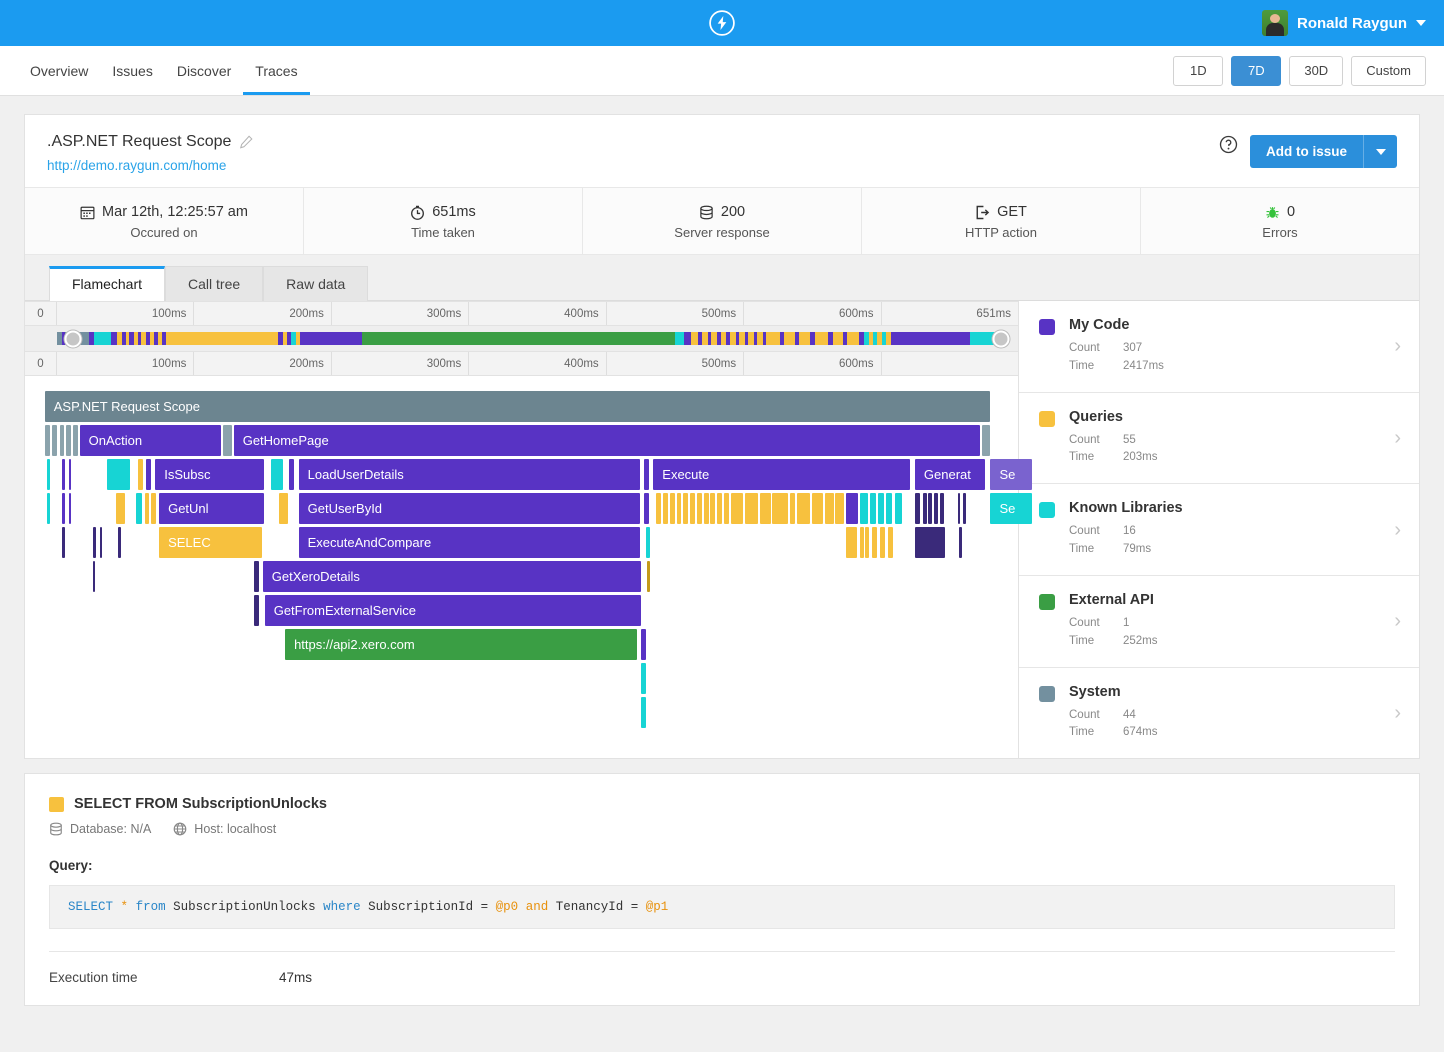 This screenshot has height=1052, width=1444. Describe the element at coordinates (132, 72) in the screenshot. I see `nav-item-issues: Issues` at that location.